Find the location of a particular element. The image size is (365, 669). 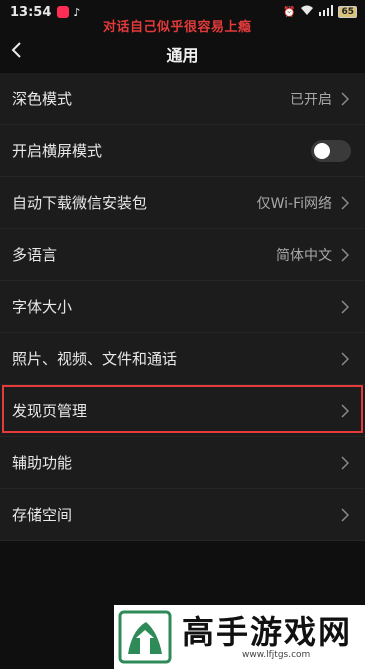

page-title: 通用 is located at coordinates (182, 55).